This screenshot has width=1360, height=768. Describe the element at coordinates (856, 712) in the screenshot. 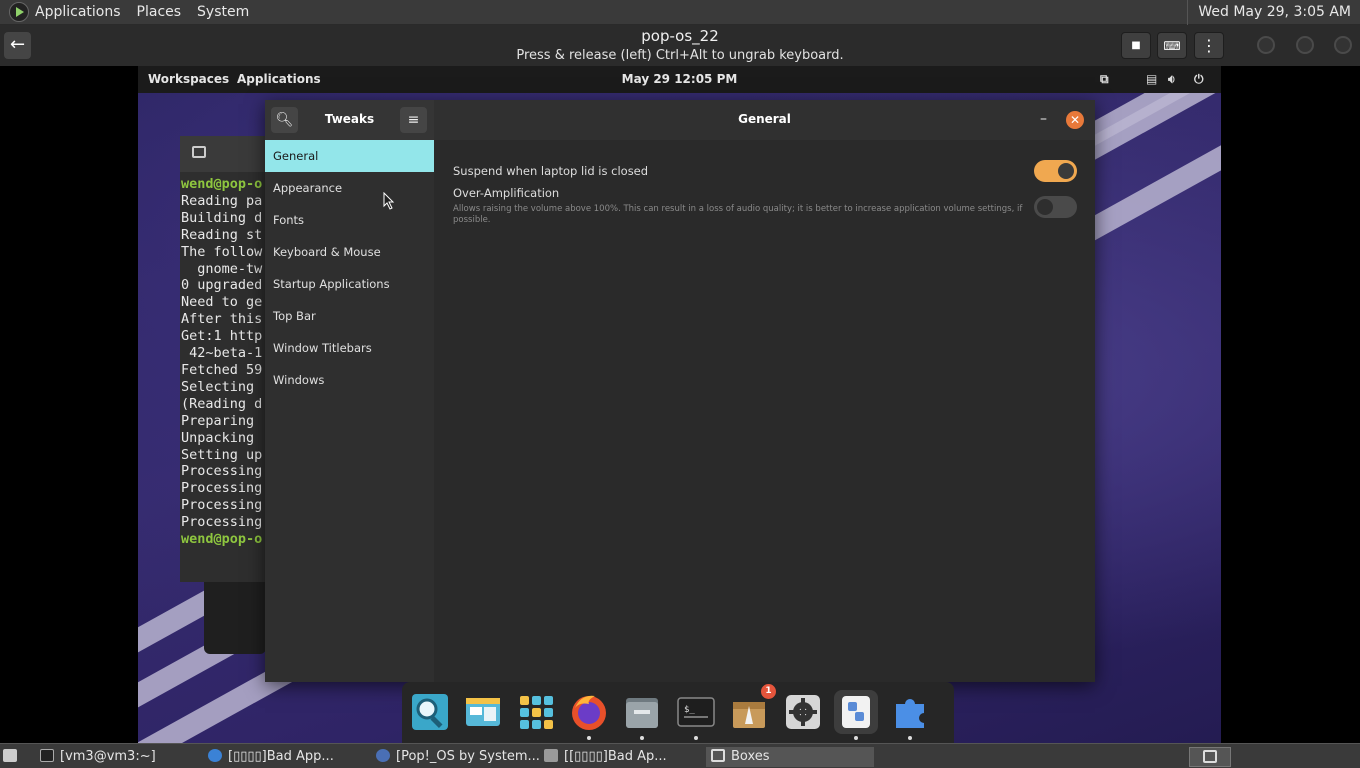

I see `tweaks-icon` at that location.